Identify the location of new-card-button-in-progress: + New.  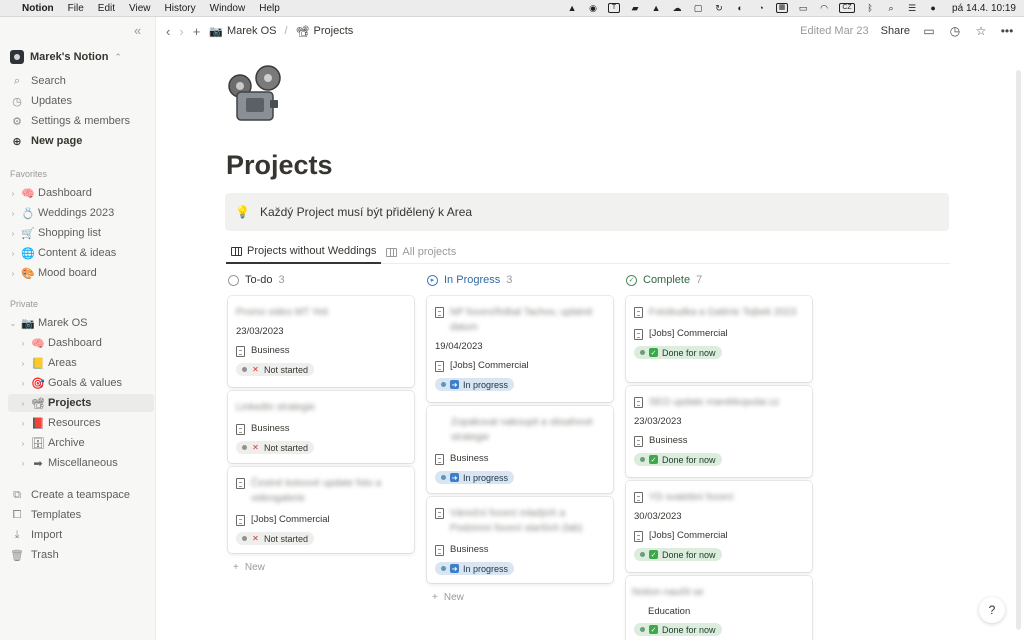
(448, 597).